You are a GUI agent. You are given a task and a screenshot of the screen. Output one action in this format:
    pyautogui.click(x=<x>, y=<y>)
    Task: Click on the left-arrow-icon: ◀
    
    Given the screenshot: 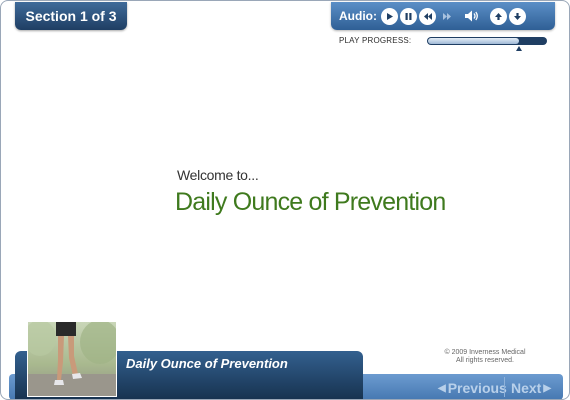 What is the action you would take?
    pyautogui.click(x=442, y=388)
    